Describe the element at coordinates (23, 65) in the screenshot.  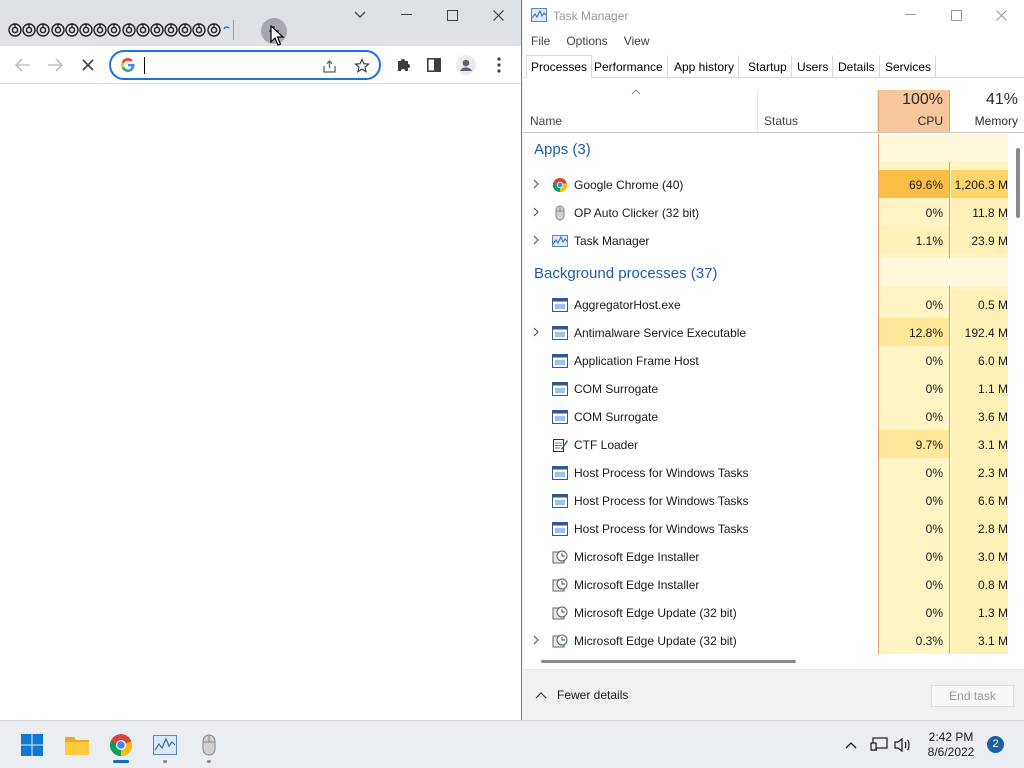
I see `back-button` at that location.